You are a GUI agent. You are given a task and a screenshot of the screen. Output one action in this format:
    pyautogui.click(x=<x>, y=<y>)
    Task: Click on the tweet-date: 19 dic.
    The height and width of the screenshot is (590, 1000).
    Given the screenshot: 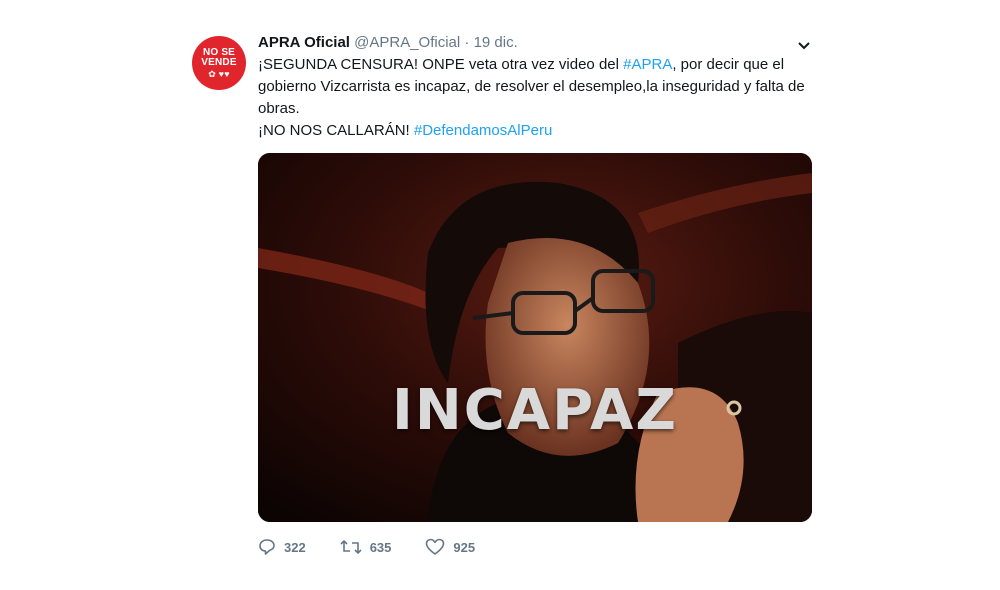 What is the action you would take?
    pyautogui.click(x=496, y=42)
    